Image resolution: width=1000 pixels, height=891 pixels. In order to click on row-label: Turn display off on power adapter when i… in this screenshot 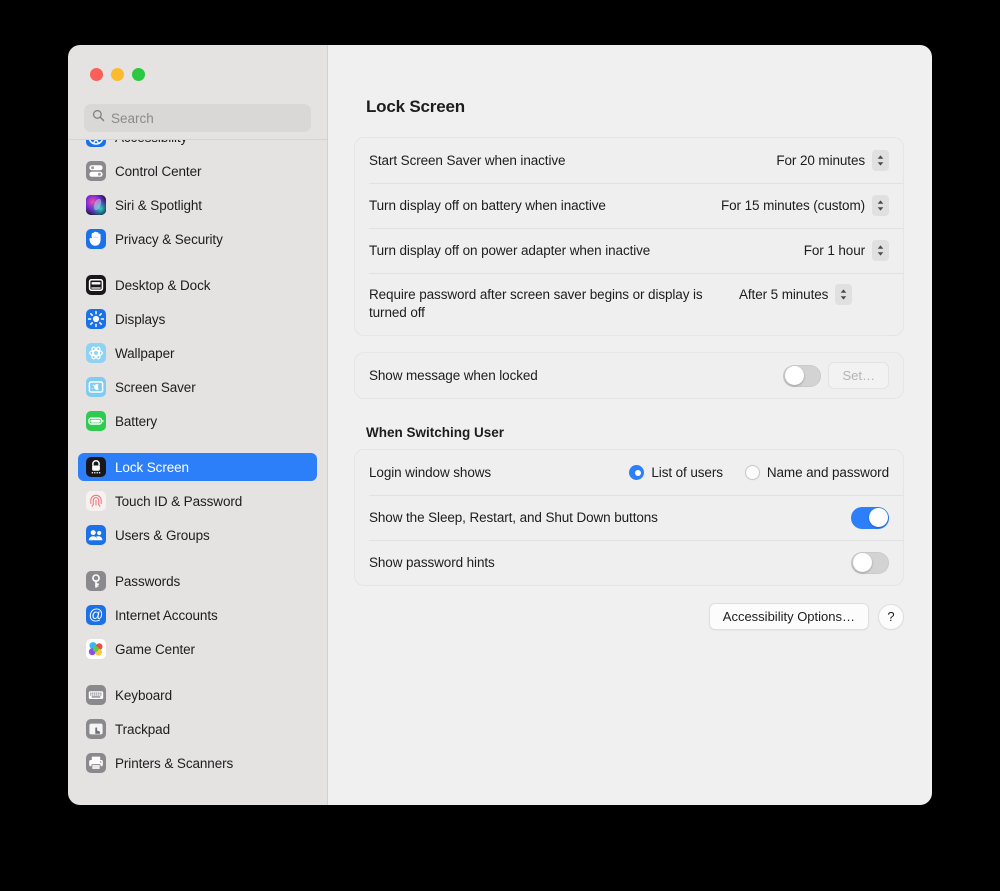, I will do `click(510, 250)`.